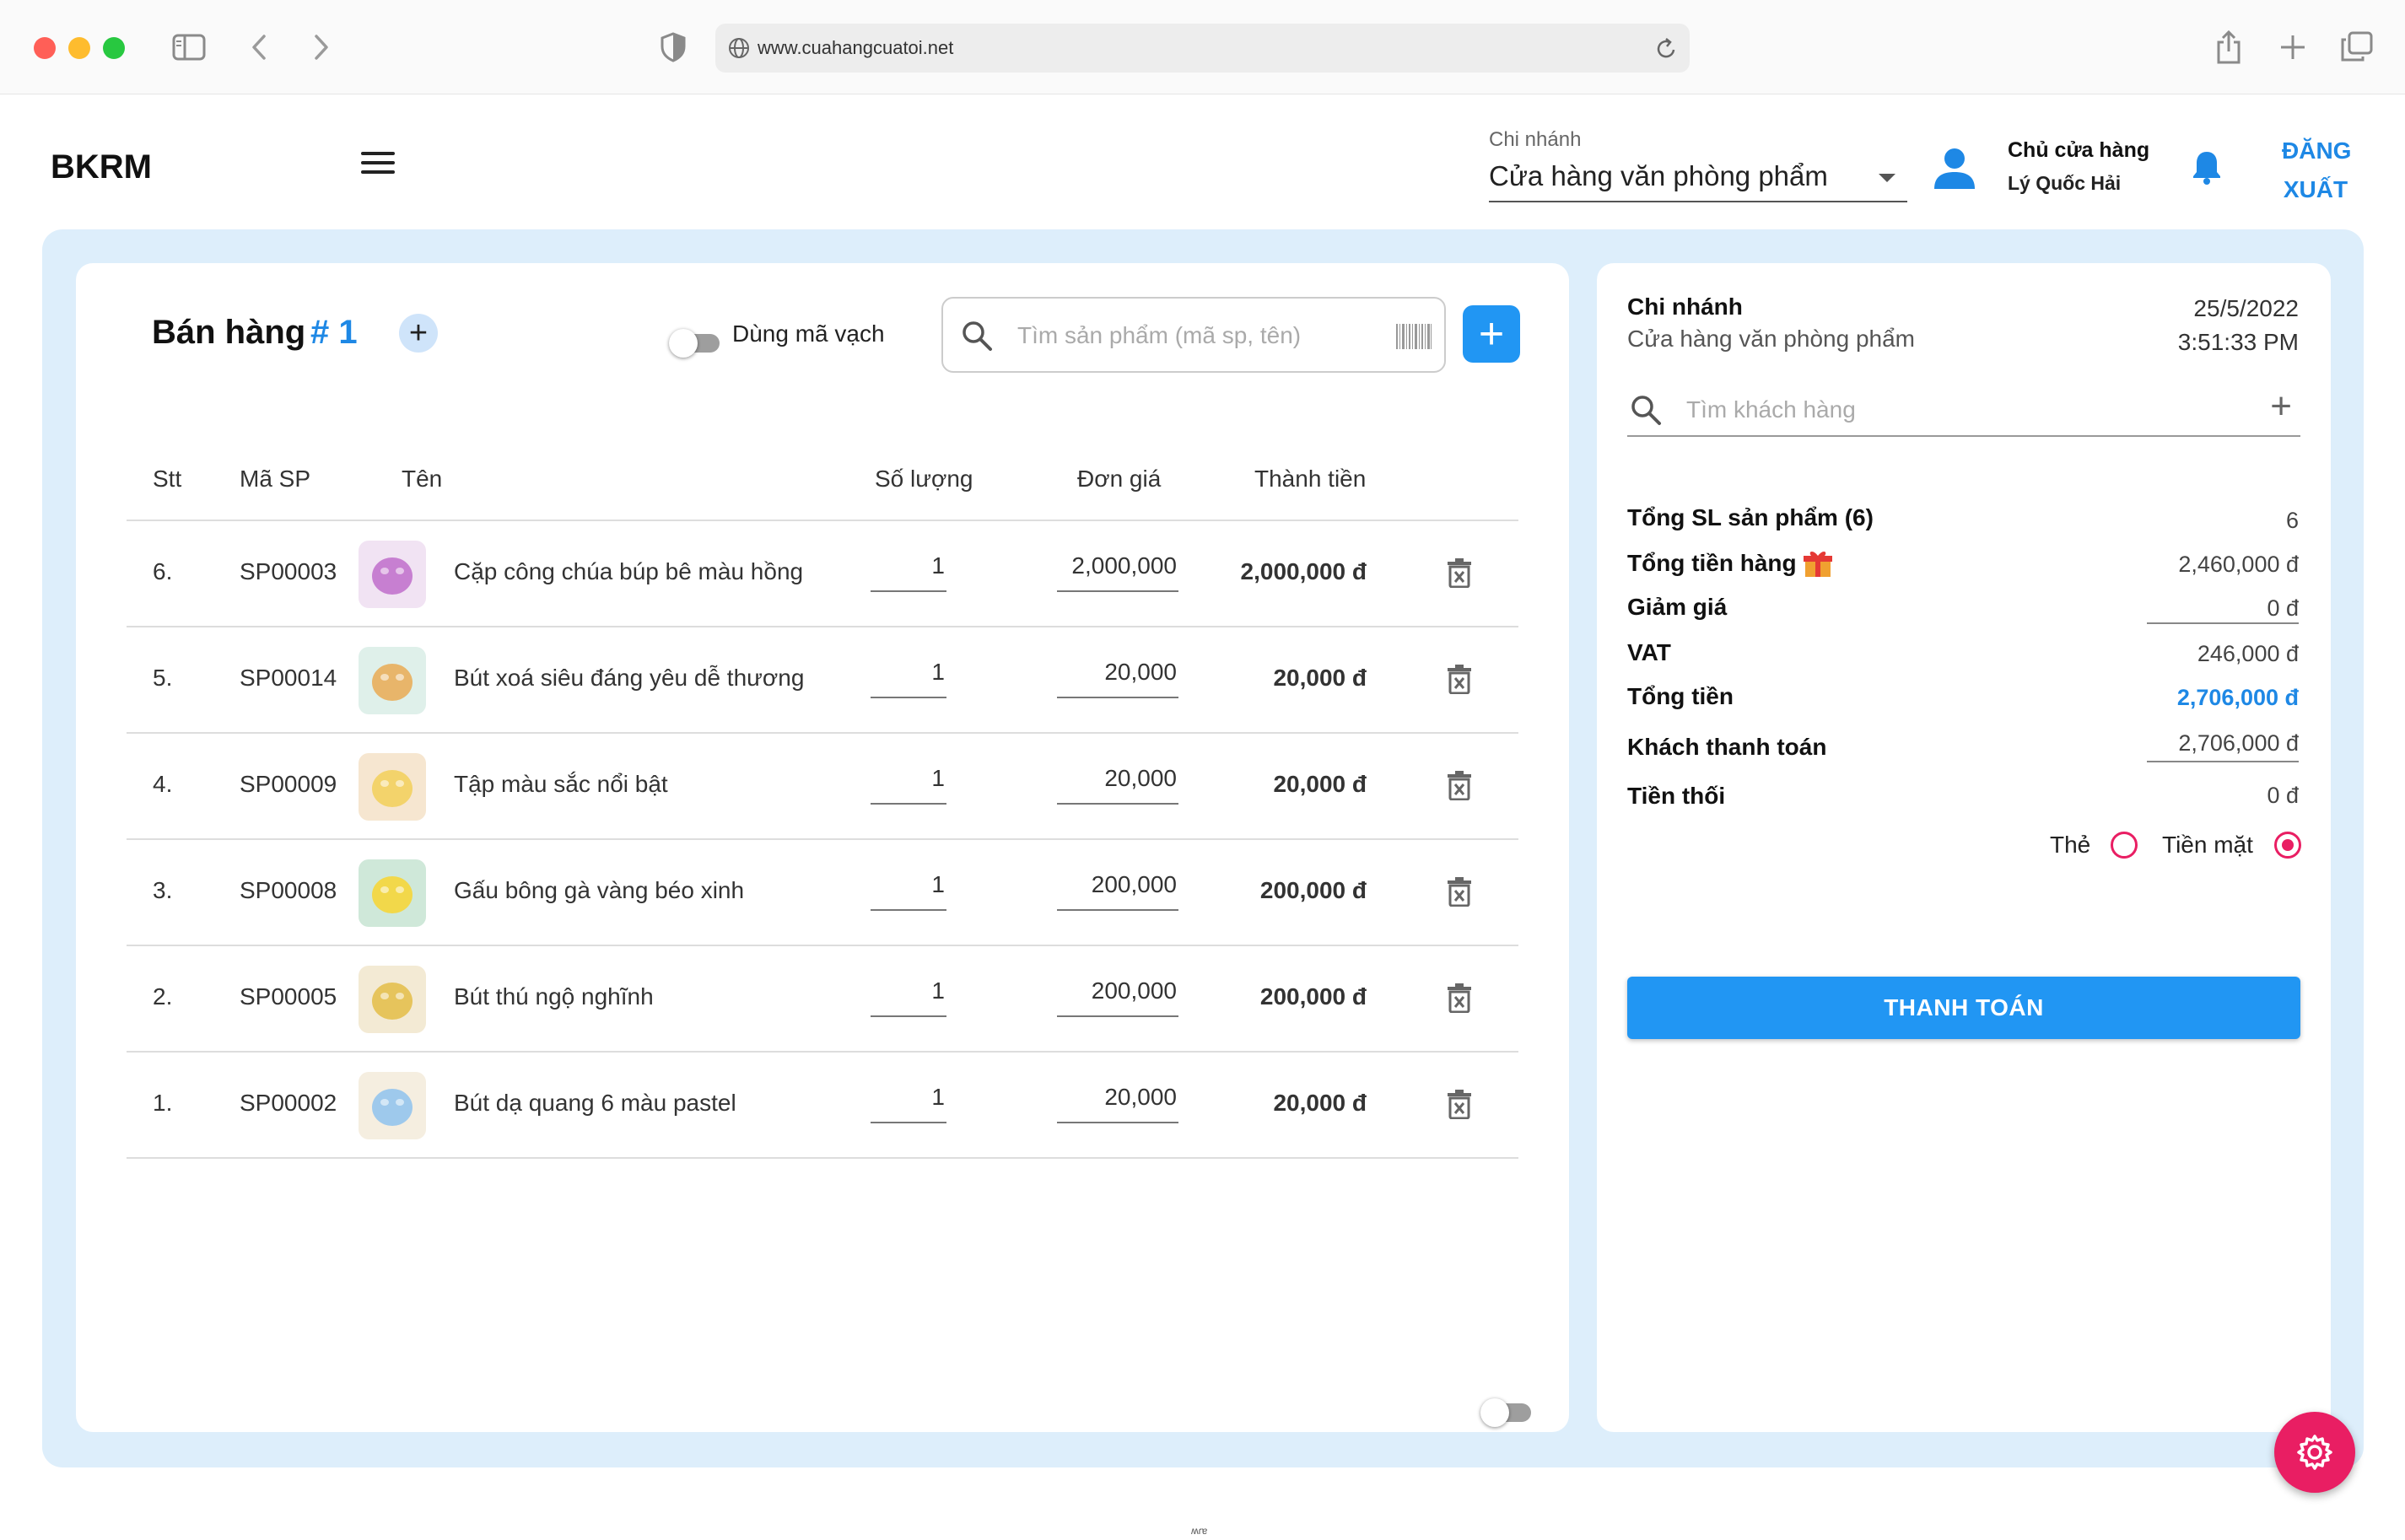 The image size is (2405, 1540). I want to click on settings-button, so click(2314, 1452).